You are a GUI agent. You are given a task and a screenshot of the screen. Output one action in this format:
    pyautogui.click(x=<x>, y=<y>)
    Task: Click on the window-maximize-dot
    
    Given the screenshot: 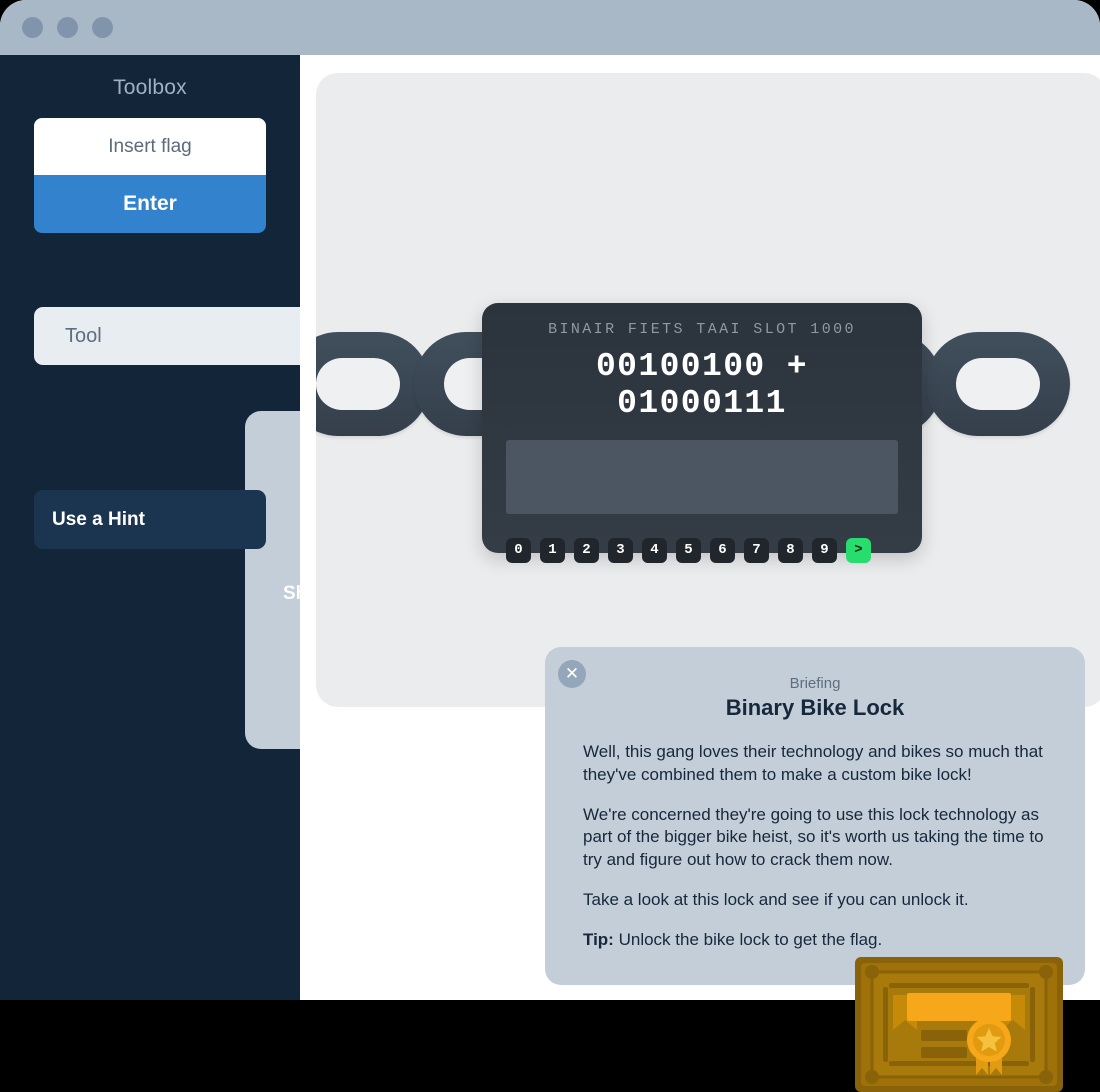 What is the action you would take?
    pyautogui.click(x=102, y=27)
    